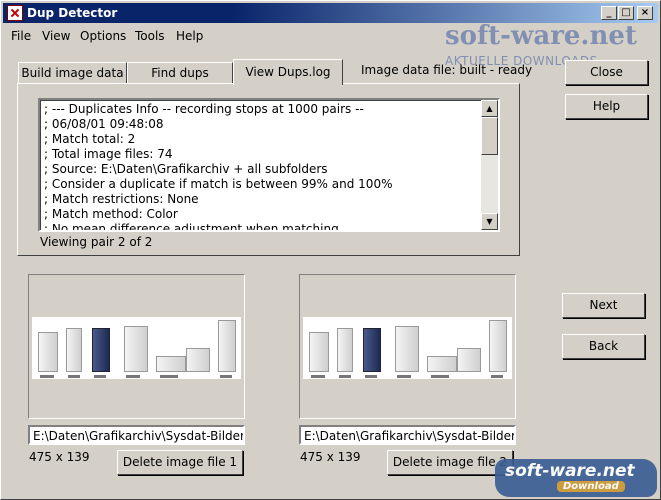  What do you see at coordinates (59, 457) in the screenshot?
I see `image-dims-1: 475 x 139` at bounding box center [59, 457].